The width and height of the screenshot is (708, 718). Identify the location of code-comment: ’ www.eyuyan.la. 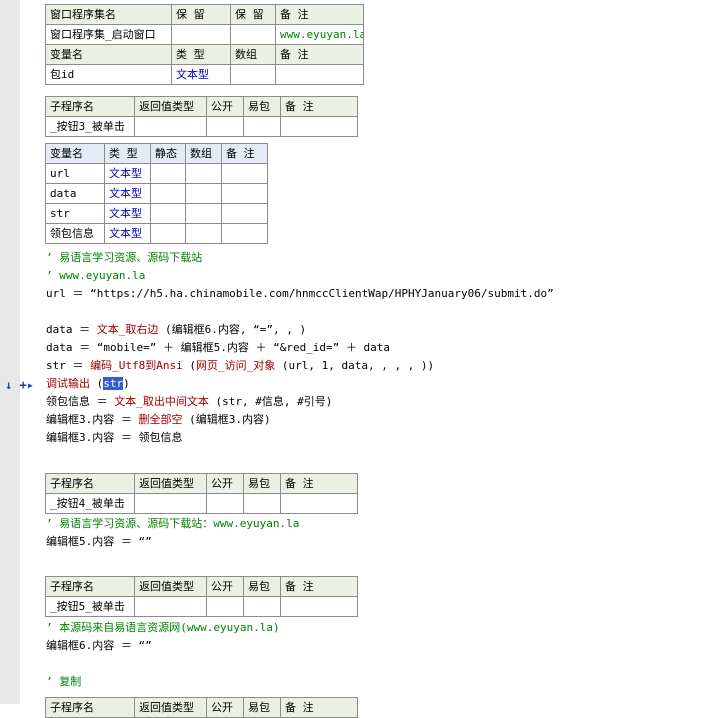
(95, 276).